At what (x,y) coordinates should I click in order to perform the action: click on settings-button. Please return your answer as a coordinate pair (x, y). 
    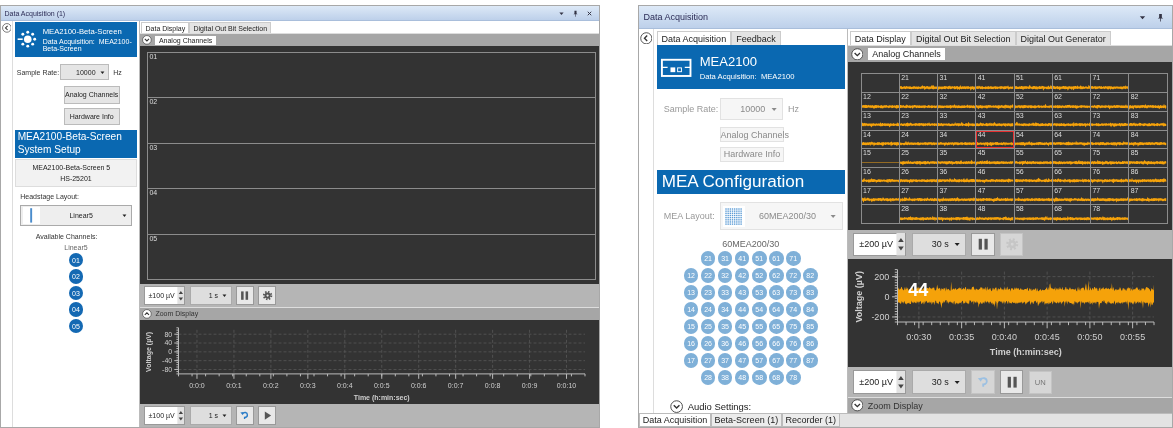
    Looking at the image, I should click on (267, 295).